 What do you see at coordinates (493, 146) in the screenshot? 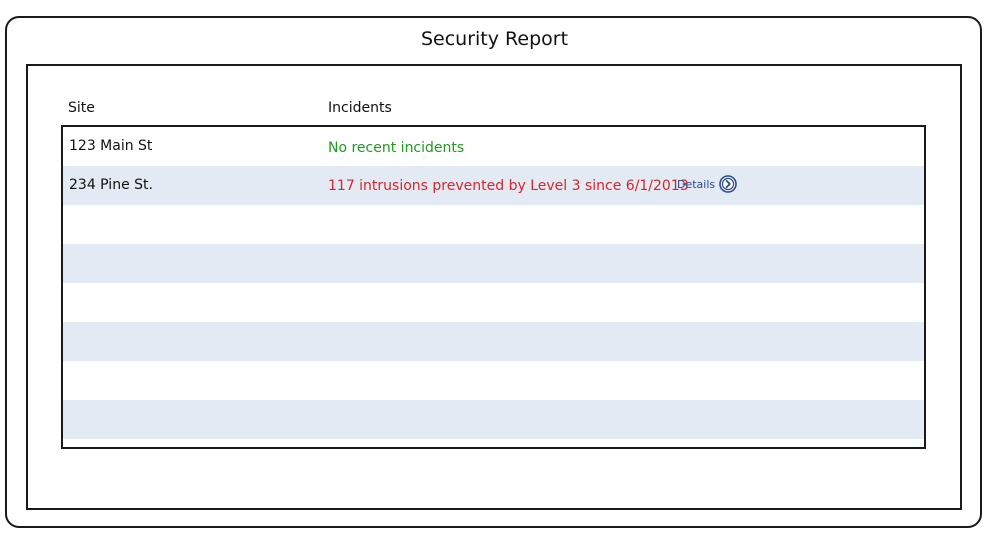
I see `table-row: 123 Main St No recent incidents` at bounding box center [493, 146].